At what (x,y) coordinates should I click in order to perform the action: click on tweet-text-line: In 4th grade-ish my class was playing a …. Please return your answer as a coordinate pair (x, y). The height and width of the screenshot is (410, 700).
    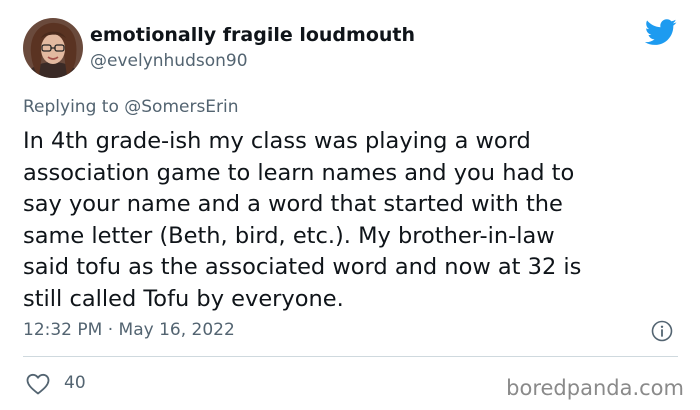
    Looking at the image, I should click on (277, 141).